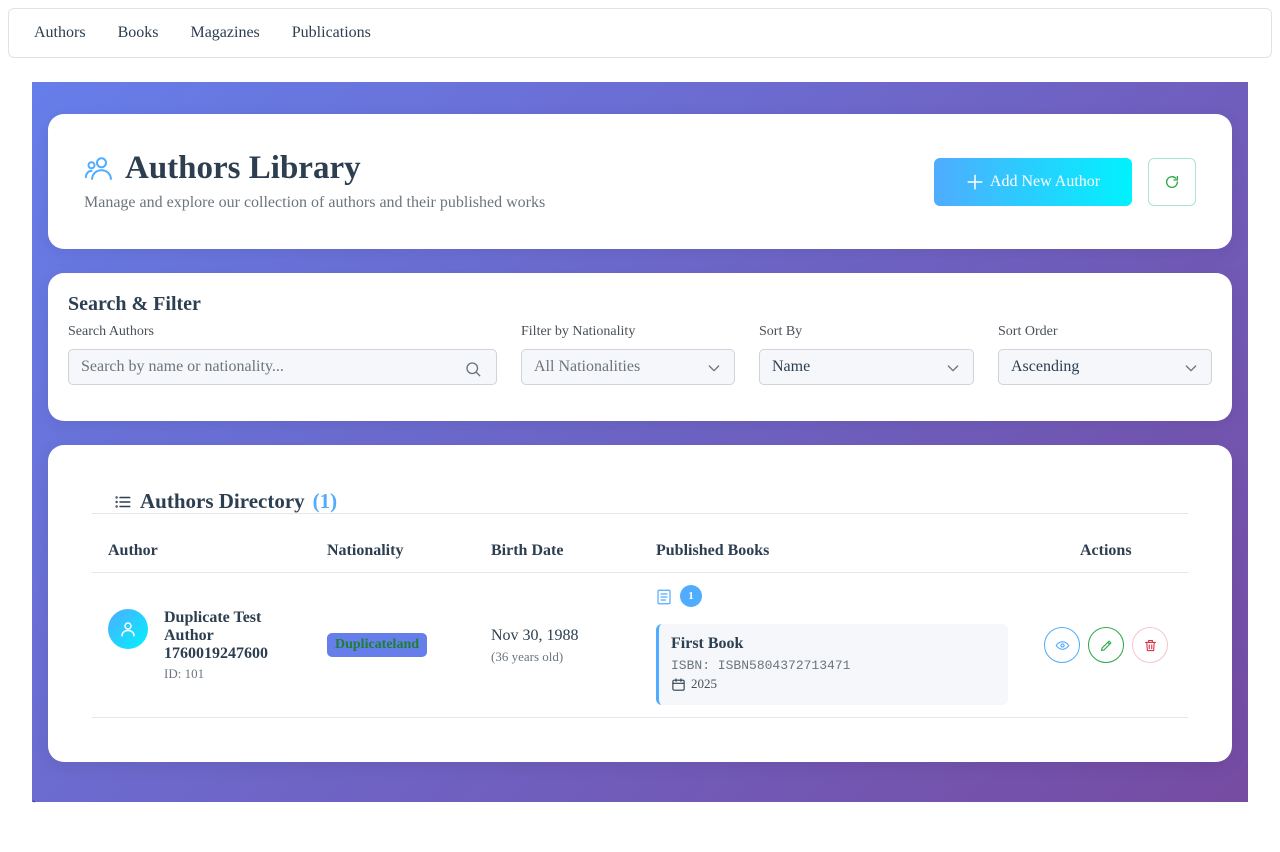 This screenshot has height=852, width=1280. I want to click on column-header-birth-date: Birth Date, so click(527, 551).